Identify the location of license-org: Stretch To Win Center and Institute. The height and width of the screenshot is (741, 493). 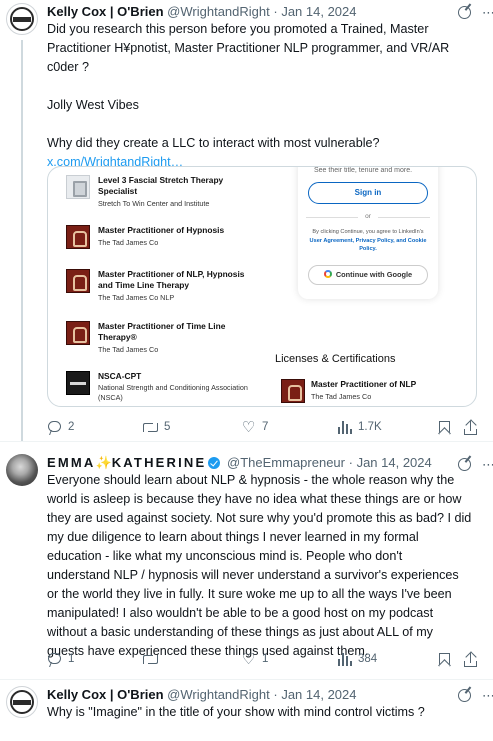
(154, 203).